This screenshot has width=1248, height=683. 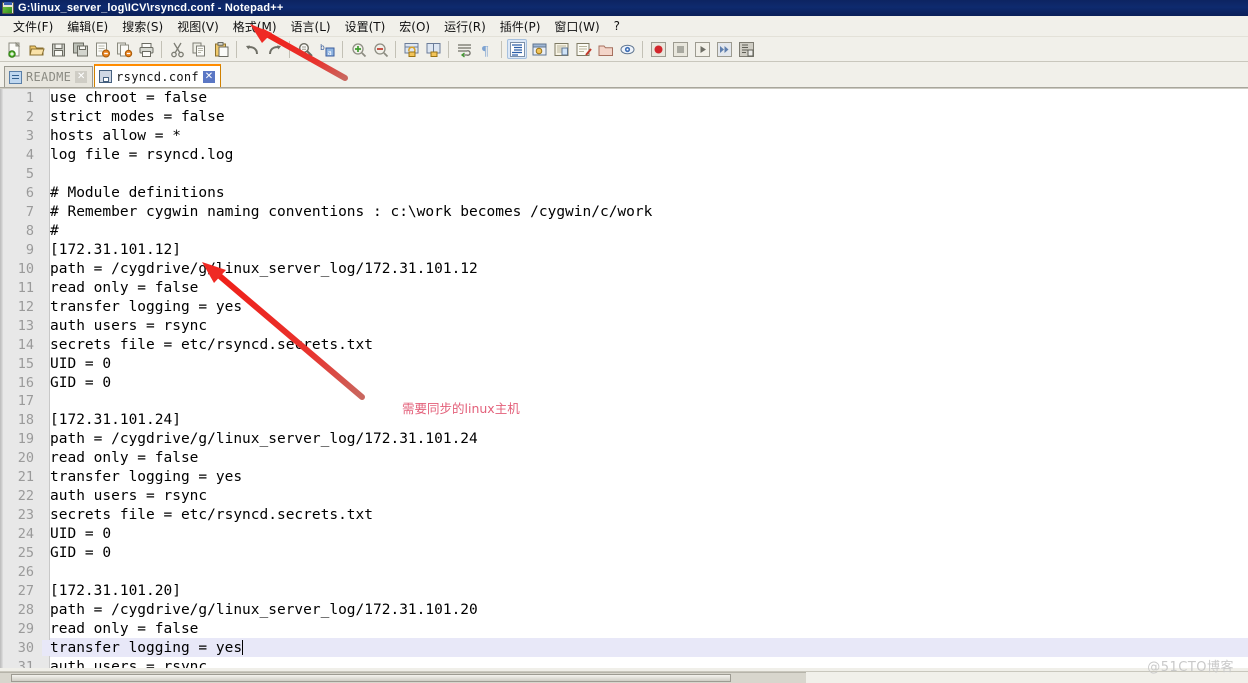 What do you see at coordinates (724, 49) in the screenshot?
I see `macro-run-multiple-icon` at bounding box center [724, 49].